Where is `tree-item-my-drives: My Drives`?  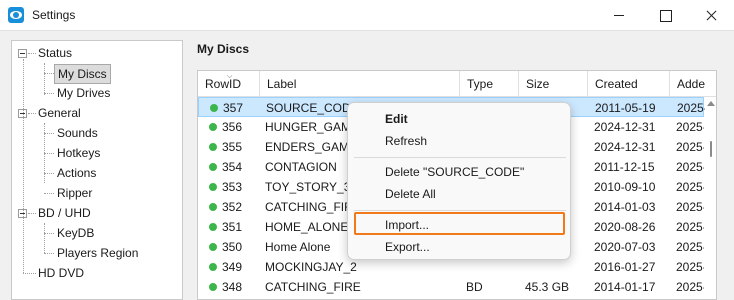 tree-item-my-drives: My Drives is located at coordinates (83, 93).